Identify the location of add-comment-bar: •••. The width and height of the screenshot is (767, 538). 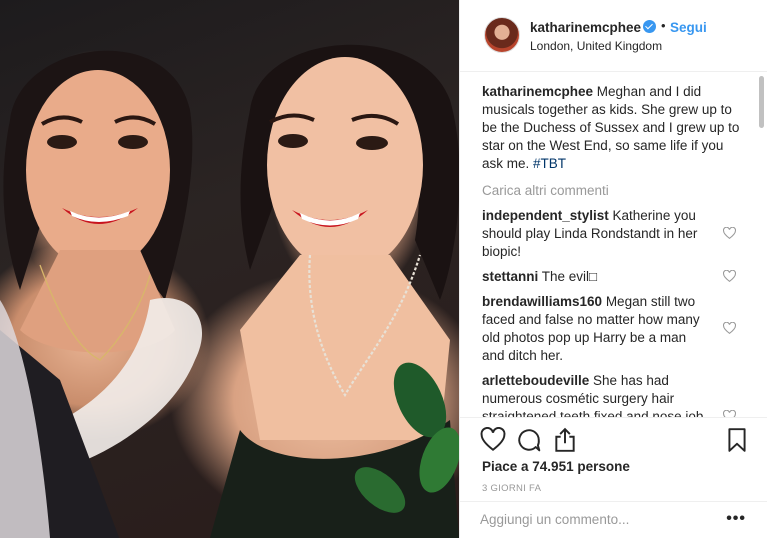
(613, 519).